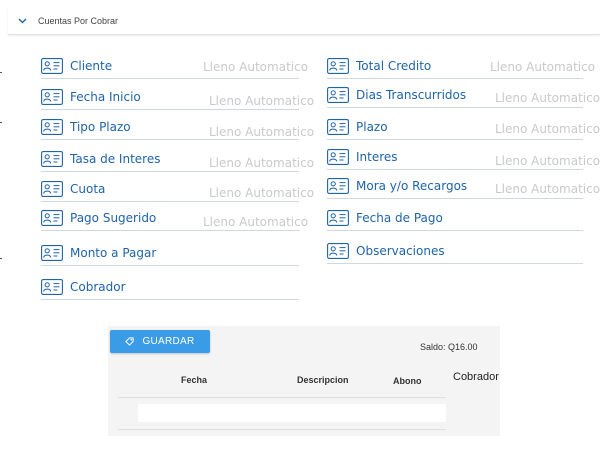 Image resolution: width=600 pixels, height=455 pixels. I want to click on table-row, so click(292, 413).